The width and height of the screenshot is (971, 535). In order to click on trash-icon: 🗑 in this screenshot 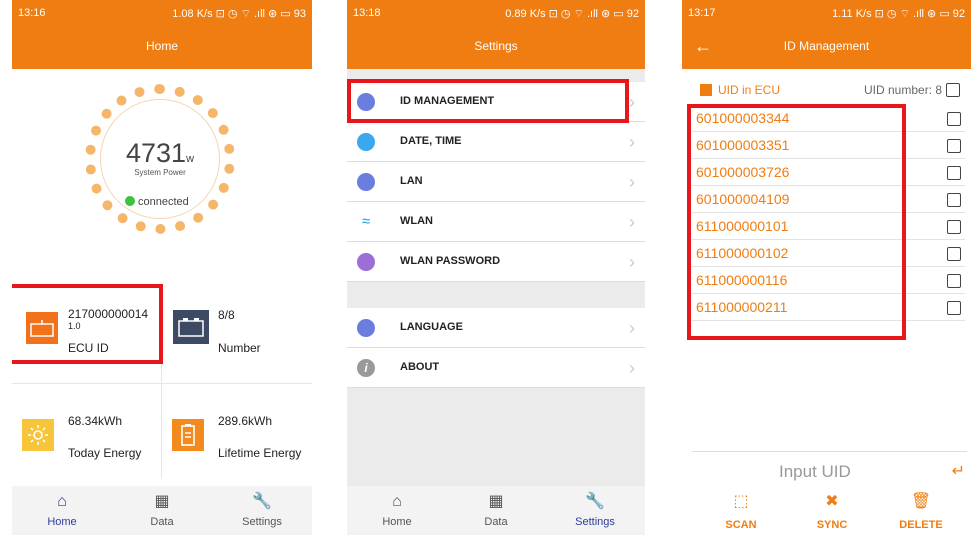, I will do `click(921, 501)`.